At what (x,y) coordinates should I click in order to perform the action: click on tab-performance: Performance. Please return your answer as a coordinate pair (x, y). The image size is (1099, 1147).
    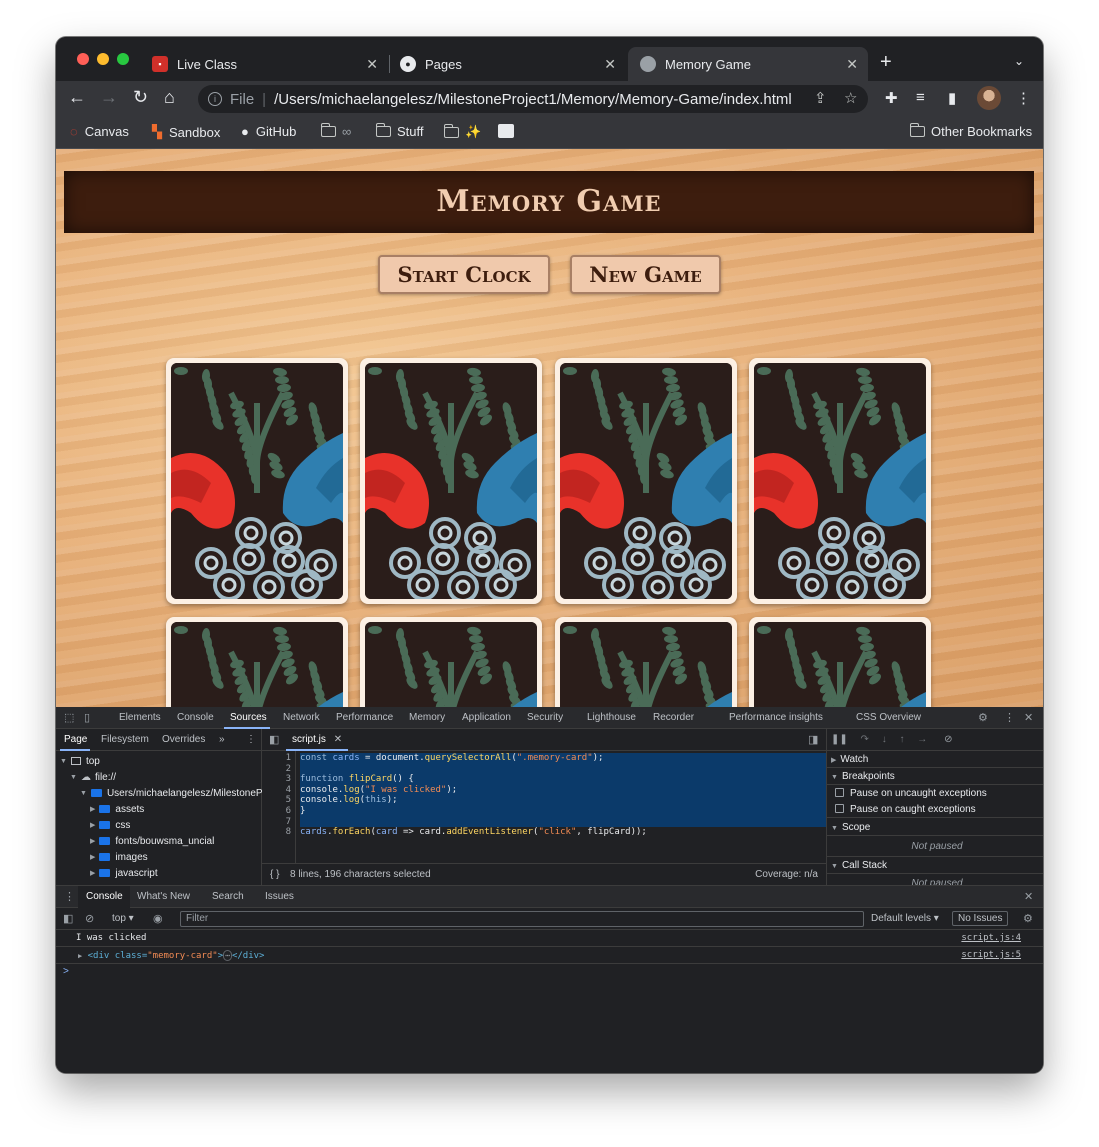
    Looking at the image, I should click on (364, 717).